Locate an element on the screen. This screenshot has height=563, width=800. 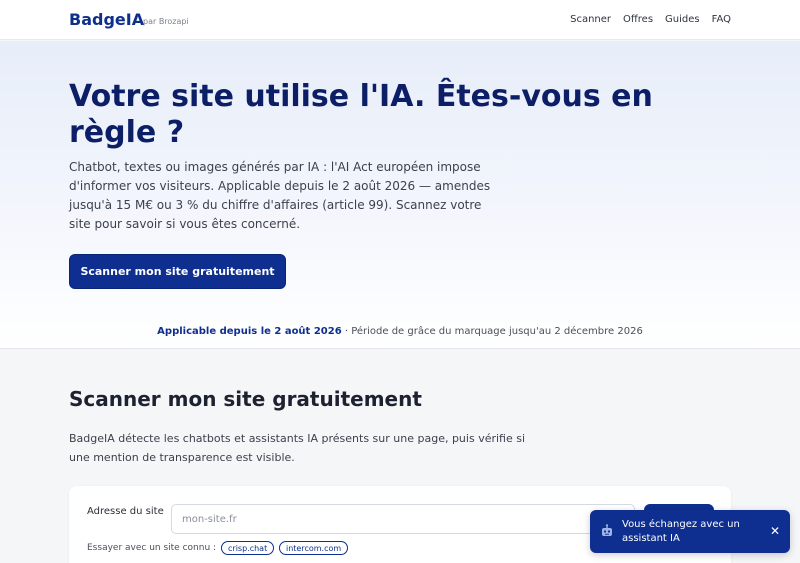
brand-subtitle: par Brozapi is located at coordinates (166, 21).